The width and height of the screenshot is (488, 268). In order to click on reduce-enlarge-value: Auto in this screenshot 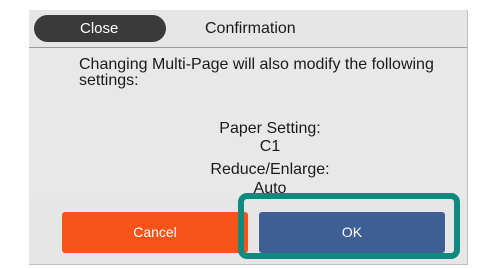, I will do `click(270, 188)`.